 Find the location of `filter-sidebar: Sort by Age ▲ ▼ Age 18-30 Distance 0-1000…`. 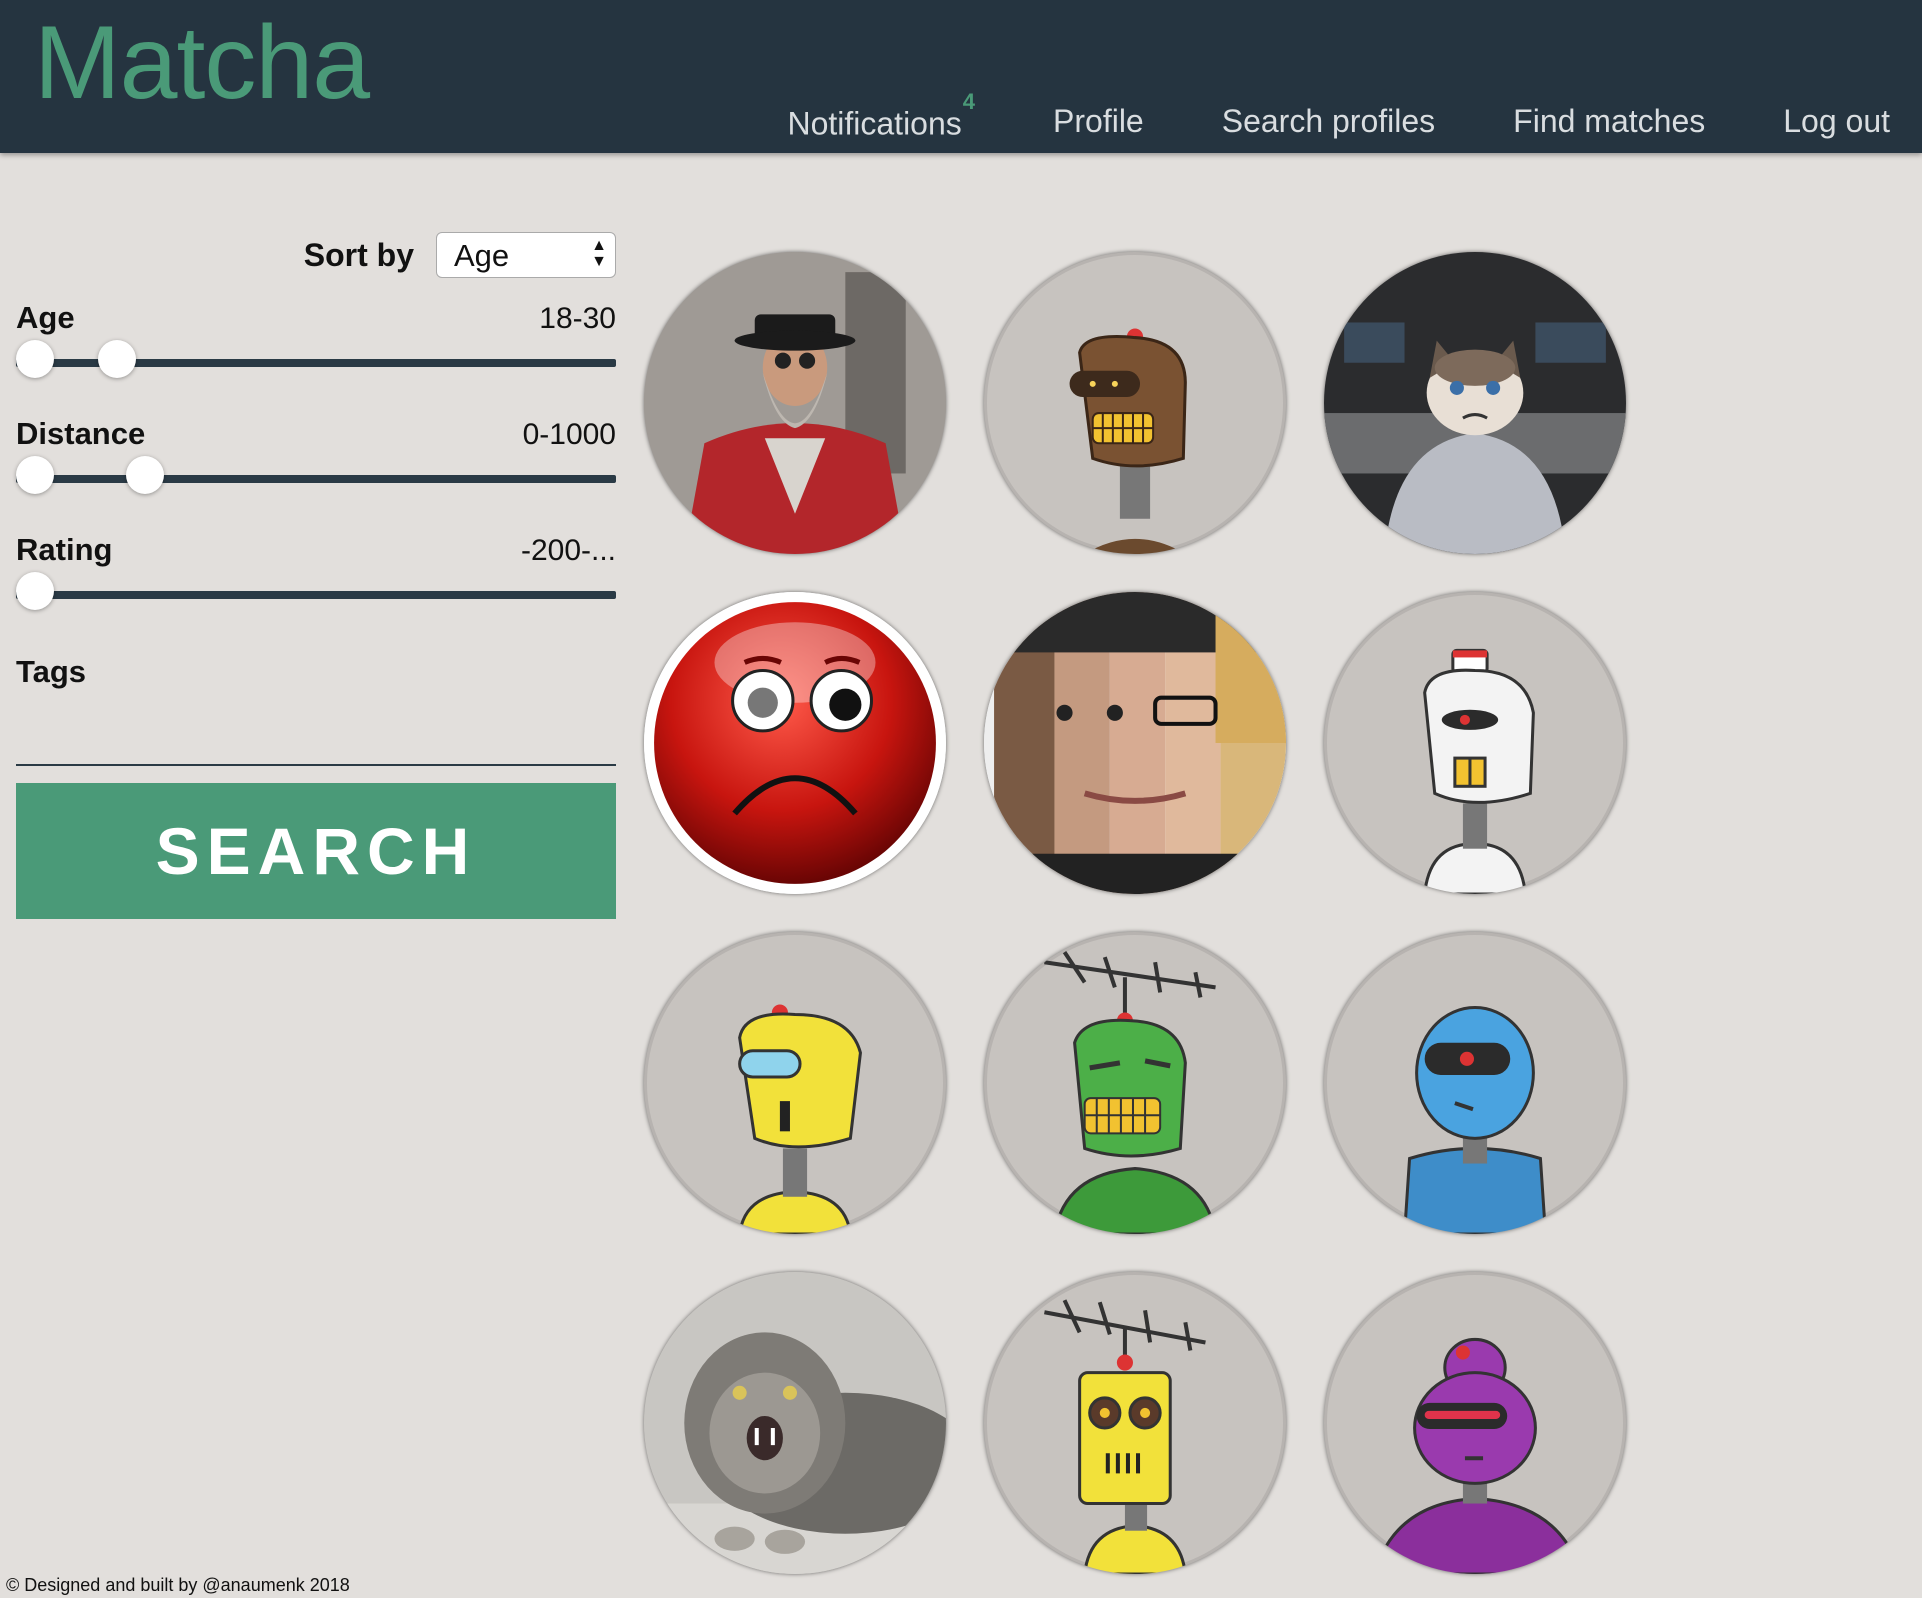

filter-sidebar: Sort by Age ▲ ▼ Age 18-30 Distance 0-1000… is located at coordinates (316, 574).